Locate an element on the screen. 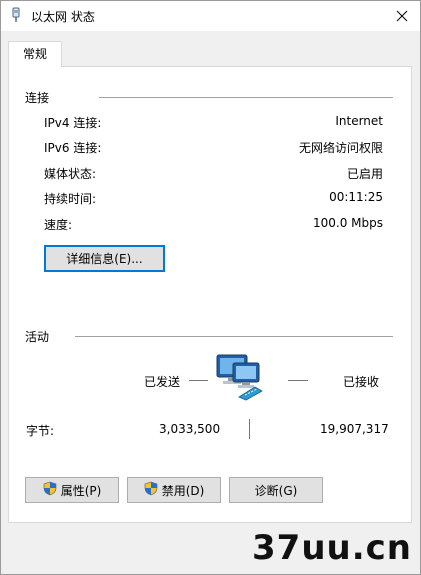  ipv4-value: Internet is located at coordinates (359, 121).